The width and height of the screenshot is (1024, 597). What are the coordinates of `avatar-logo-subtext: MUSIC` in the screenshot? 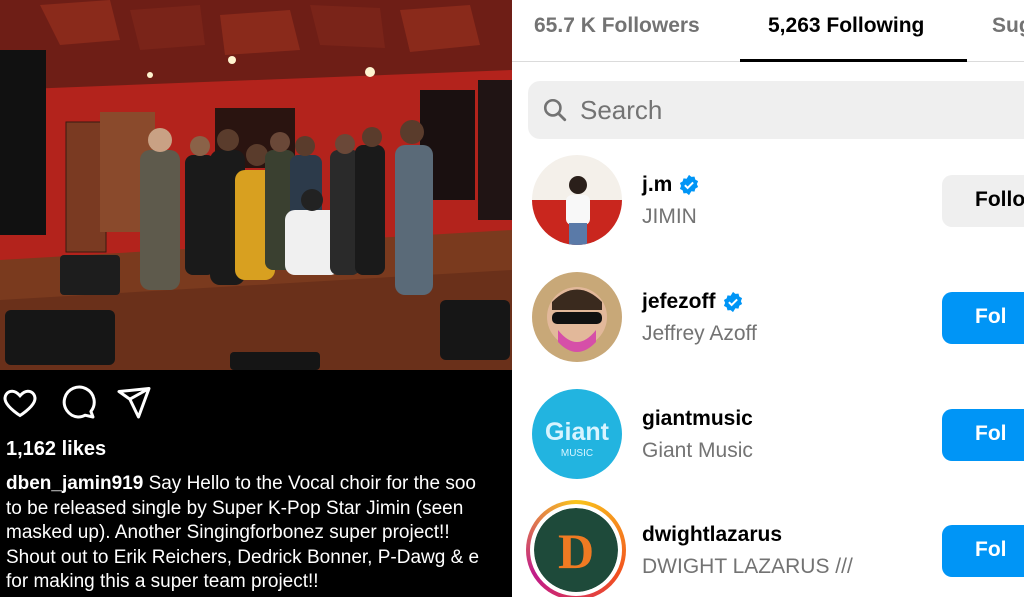 It's located at (577, 453).